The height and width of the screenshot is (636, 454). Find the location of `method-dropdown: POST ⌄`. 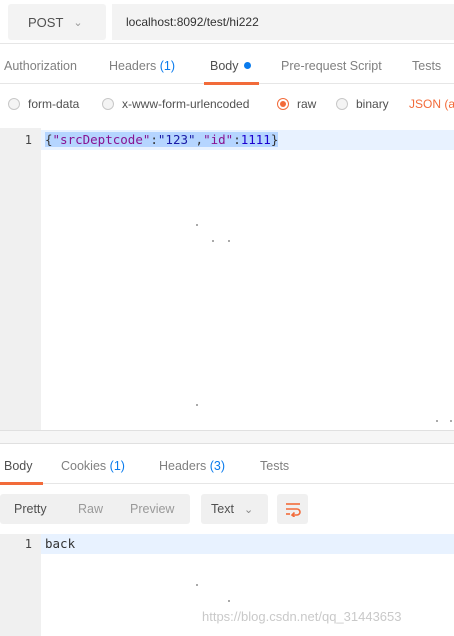

method-dropdown: POST ⌄ is located at coordinates (57, 22).